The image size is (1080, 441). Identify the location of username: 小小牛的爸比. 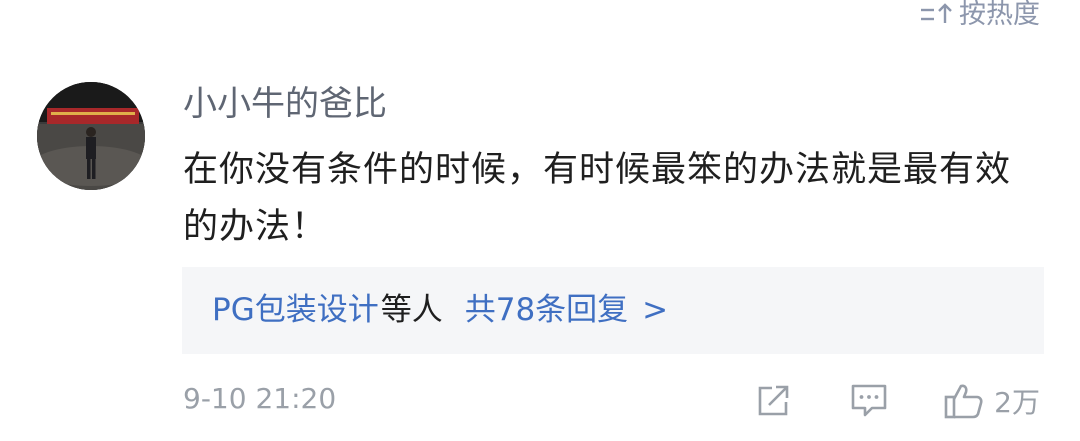
(285, 104).